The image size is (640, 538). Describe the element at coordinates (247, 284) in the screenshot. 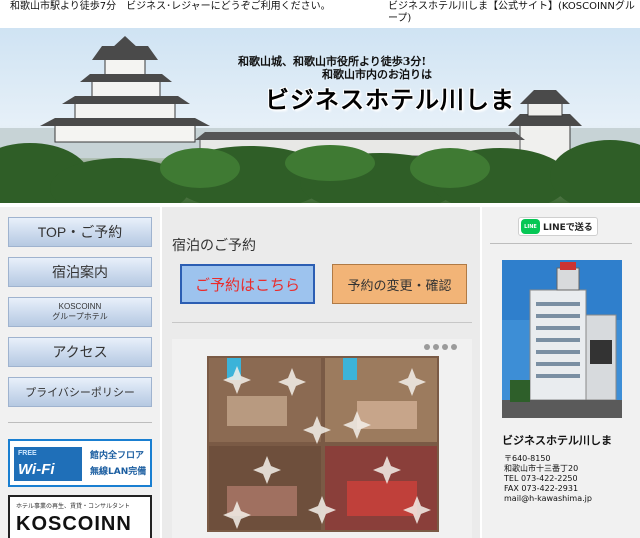

I see `reserve-button: ご予約はこちら` at that location.